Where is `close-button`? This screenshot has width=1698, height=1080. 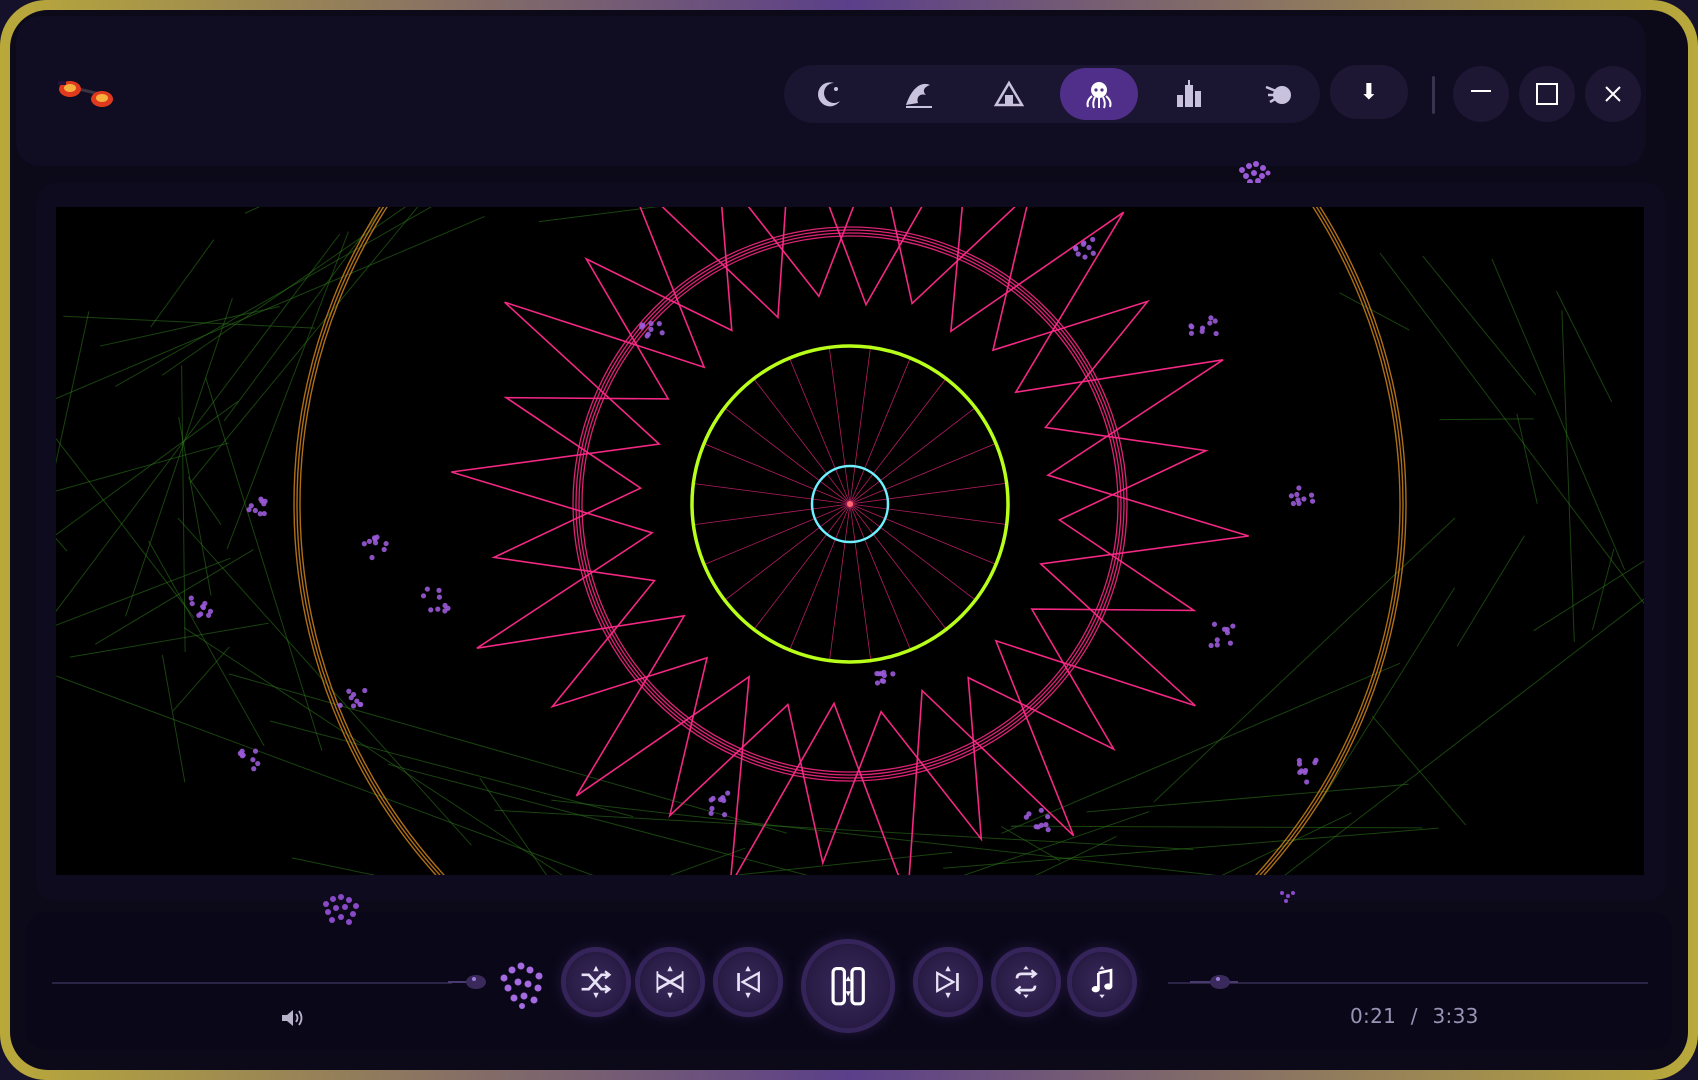 close-button is located at coordinates (1613, 94).